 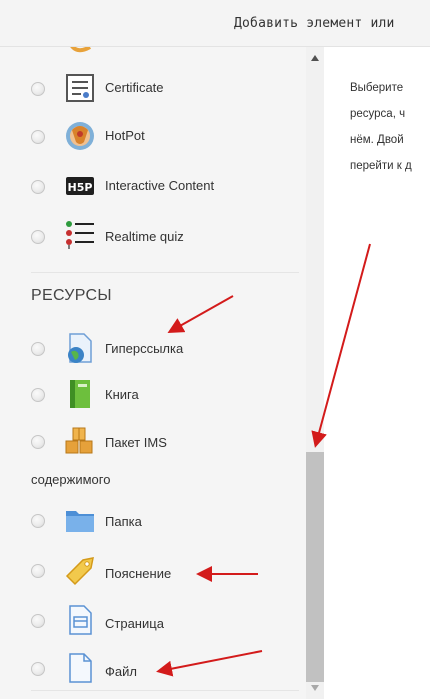 I want to click on dialog-title: Добавить элемент или, so click(x=314, y=23).